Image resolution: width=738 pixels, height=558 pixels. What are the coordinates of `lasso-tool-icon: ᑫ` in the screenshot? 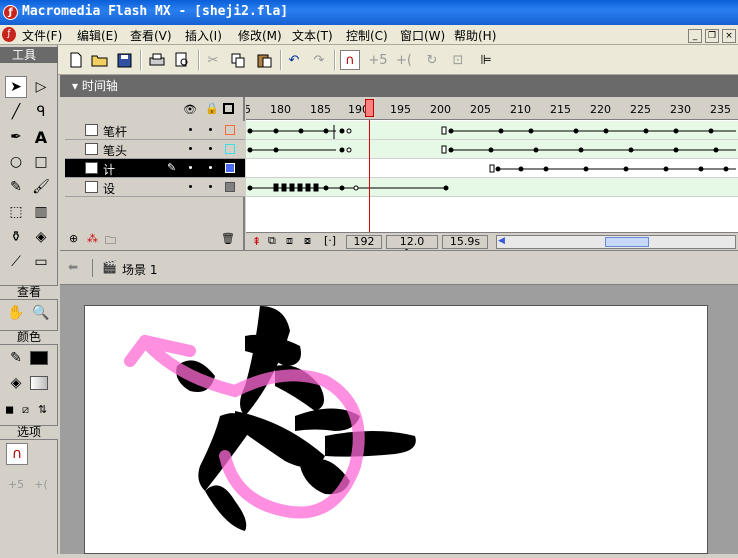 It's located at (41, 112).